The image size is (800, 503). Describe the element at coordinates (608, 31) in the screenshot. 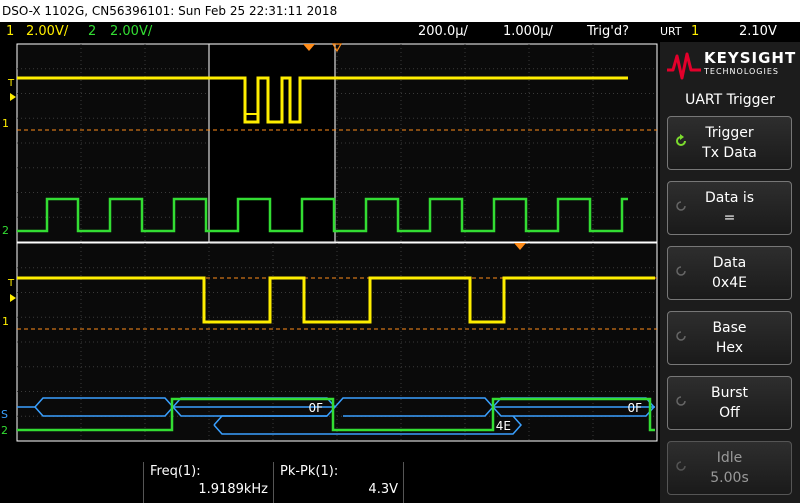

I see `trigger-state: Trig'd?` at that location.